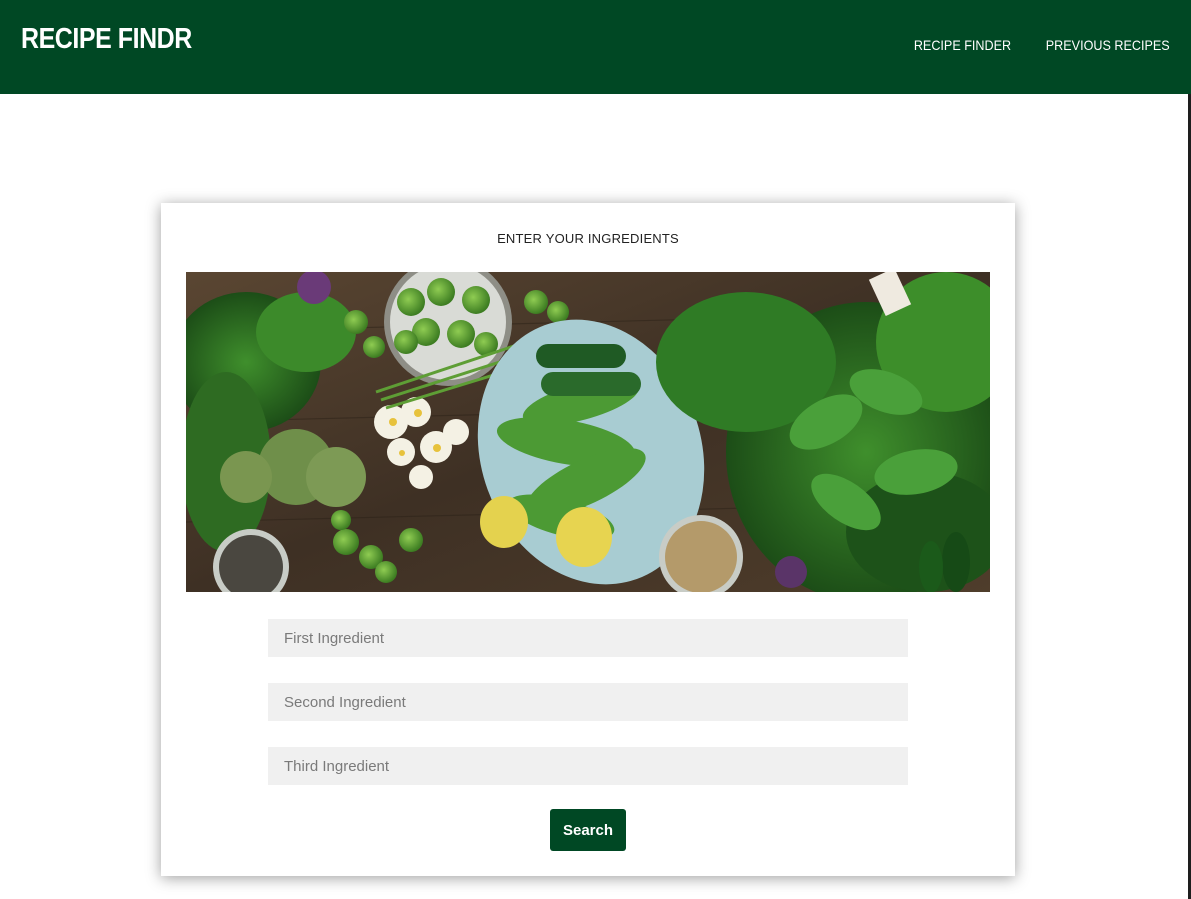  Describe the element at coordinates (588, 238) in the screenshot. I see `card-title: ENTER YOUR INGREDIENTS` at that location.